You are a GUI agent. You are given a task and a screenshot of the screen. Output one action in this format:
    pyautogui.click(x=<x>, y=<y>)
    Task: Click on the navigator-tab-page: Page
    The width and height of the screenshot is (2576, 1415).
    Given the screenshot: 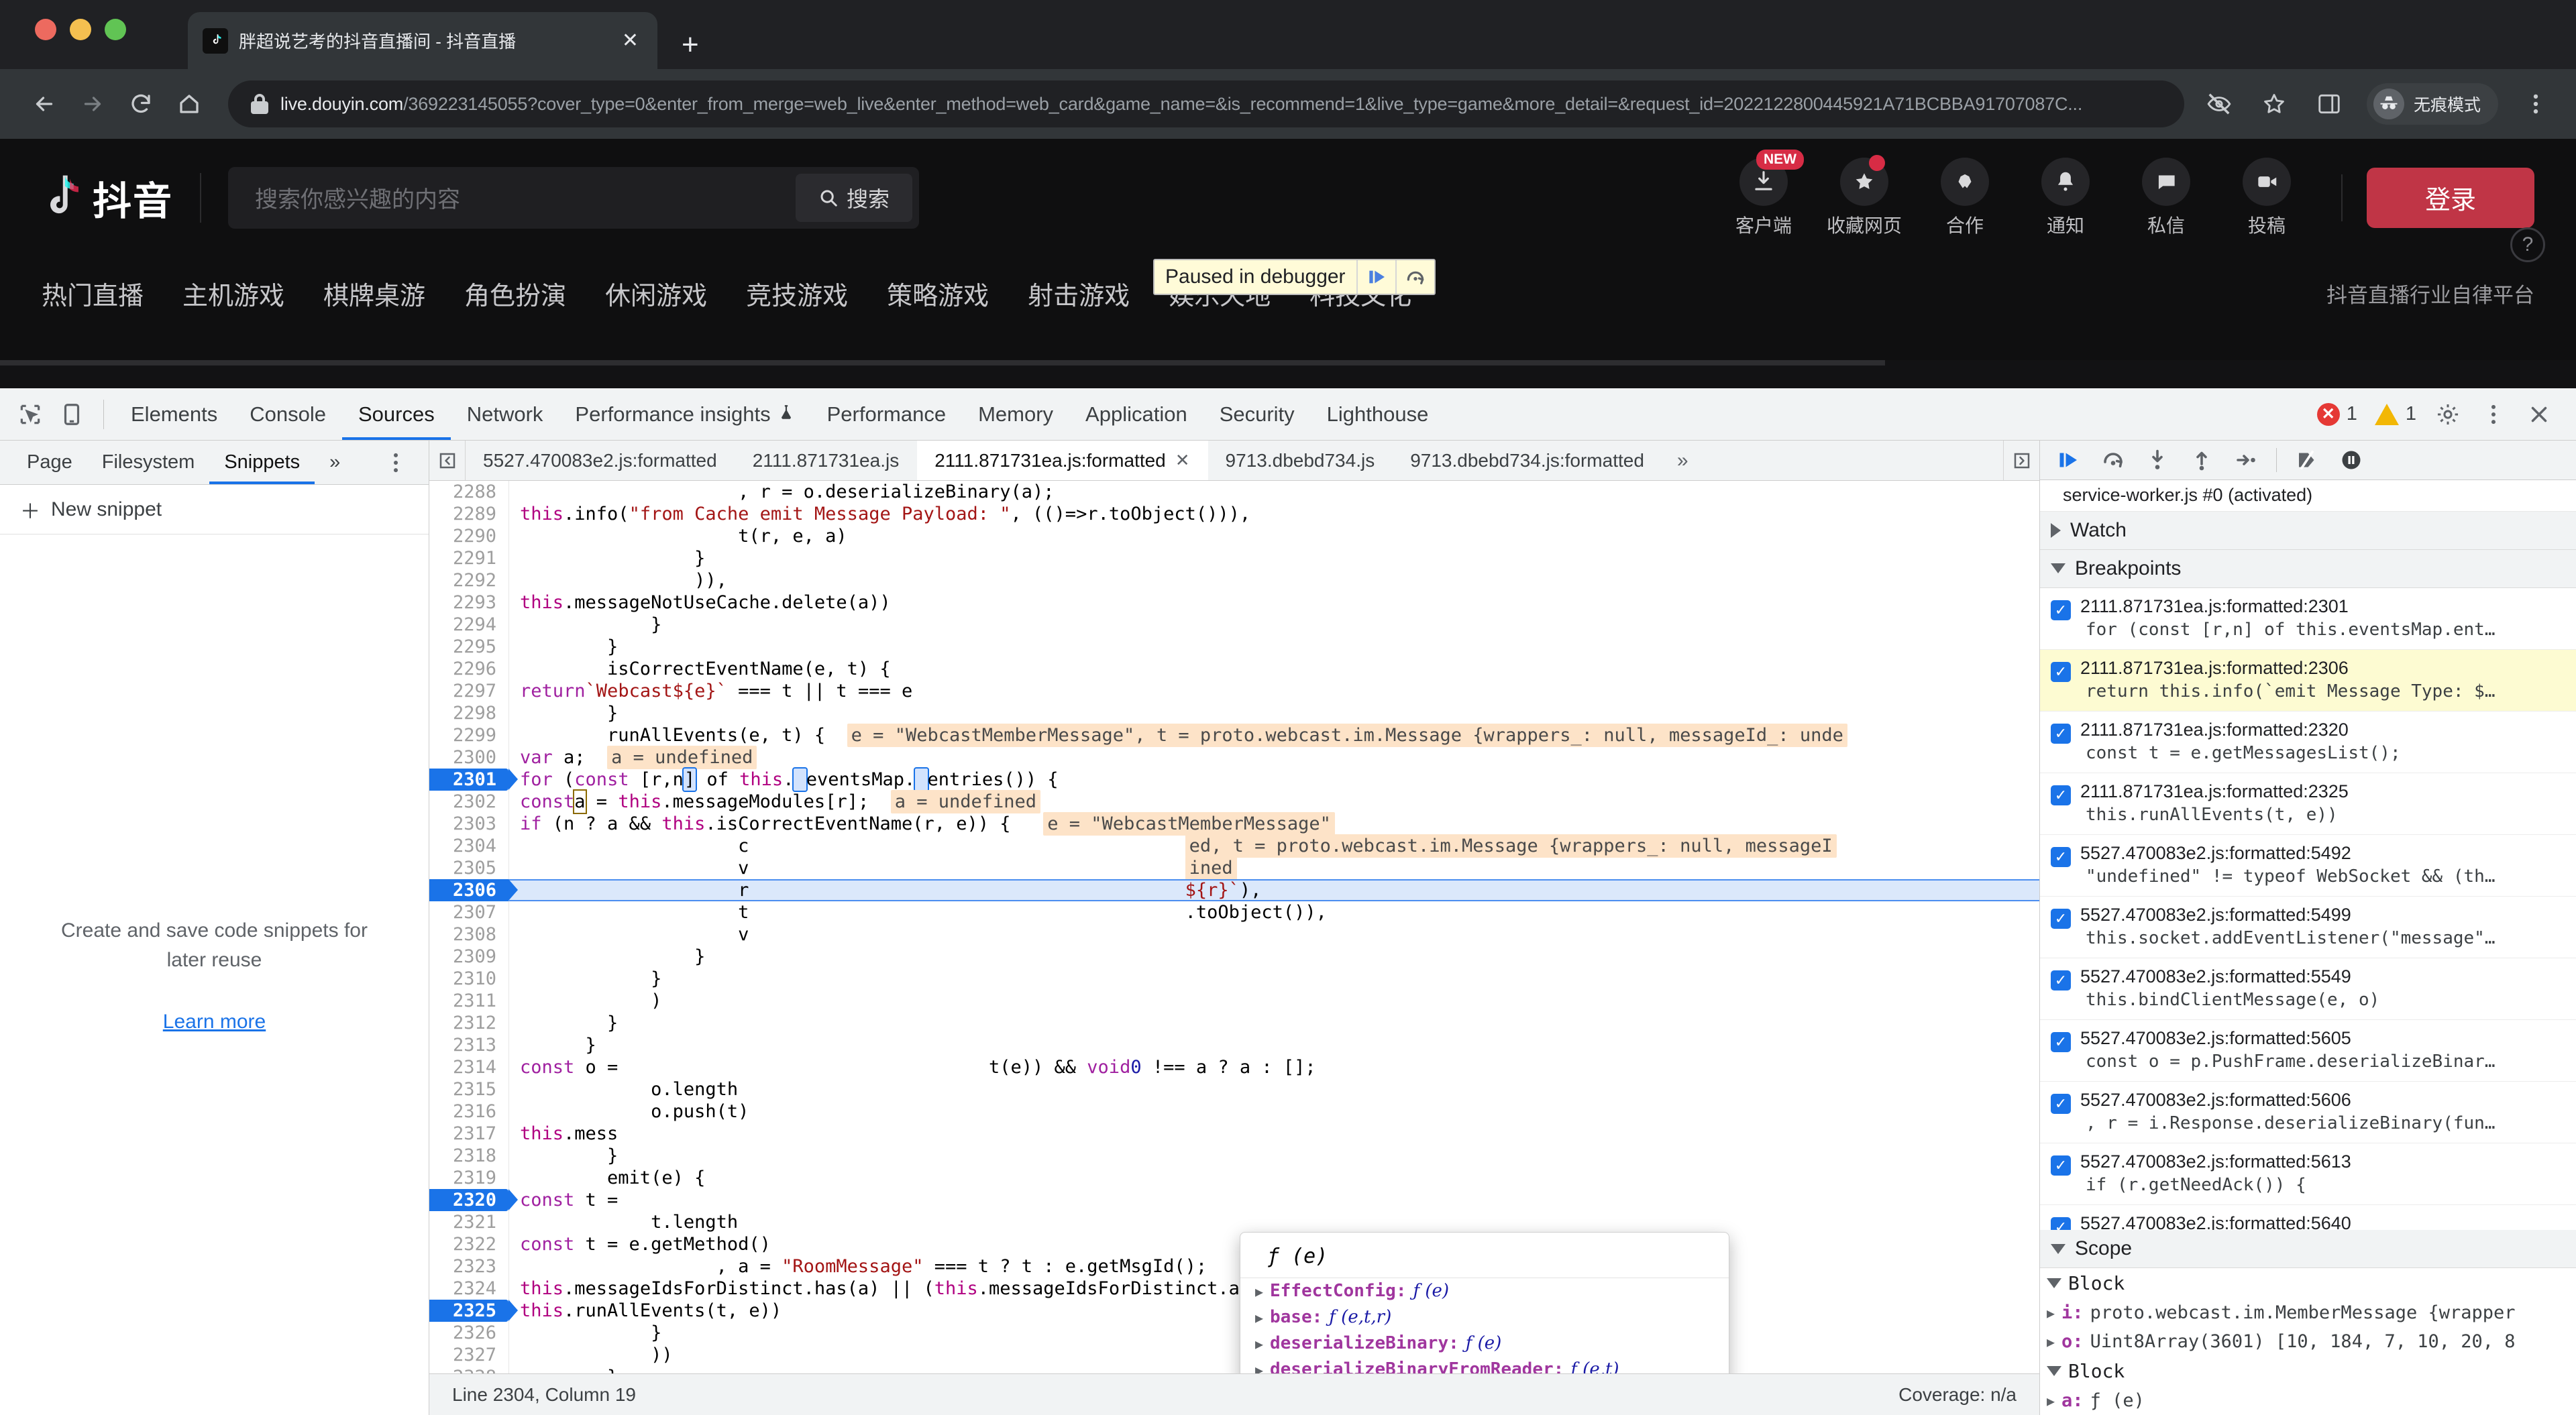 What is the action you would take?
    pyautogui.click(x=49, y=462)
    